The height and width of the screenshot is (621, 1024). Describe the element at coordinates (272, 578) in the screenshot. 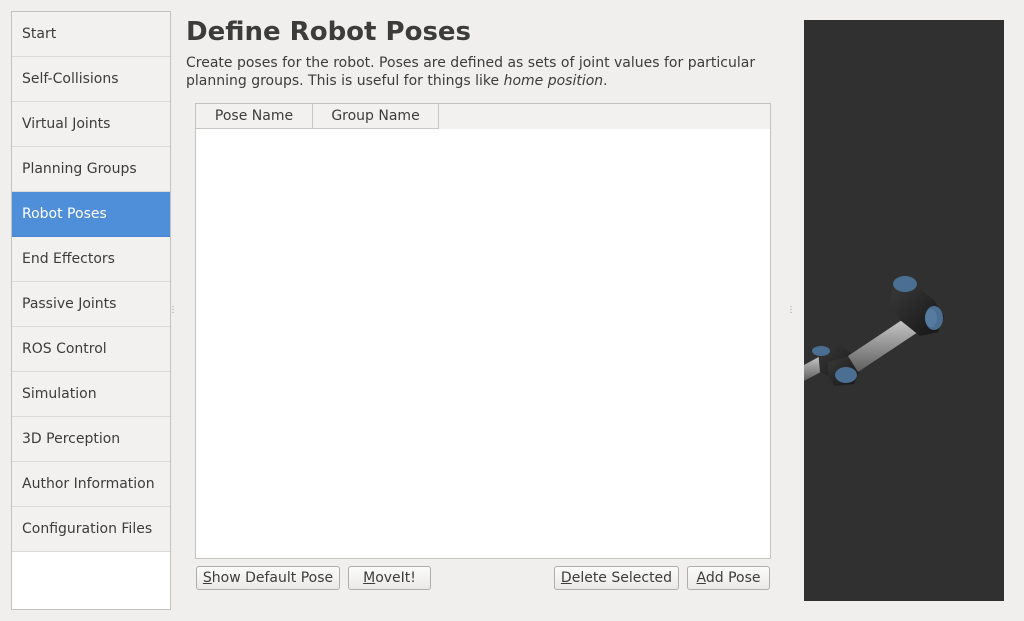

I see `show-default-pose-label: how Default Pose` at that location.